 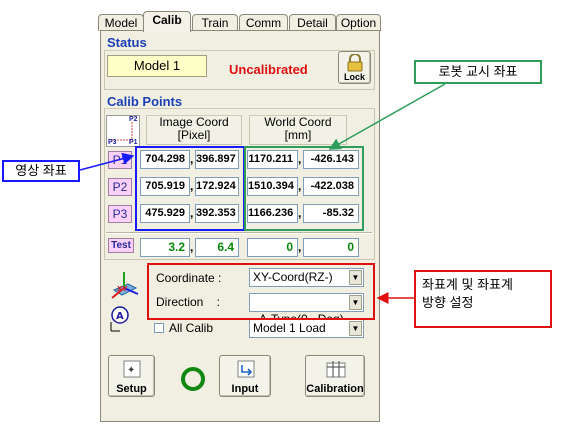 I want to click on image-coord-arrow, so click(x=107, y=161).